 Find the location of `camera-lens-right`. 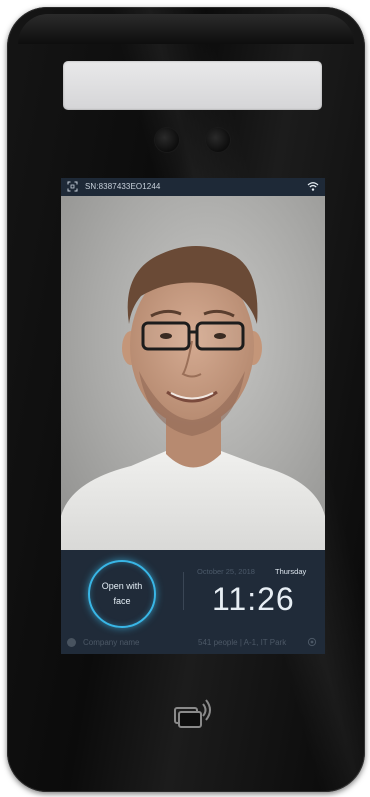

camera-lens-right is located at coordinates (218, 140).